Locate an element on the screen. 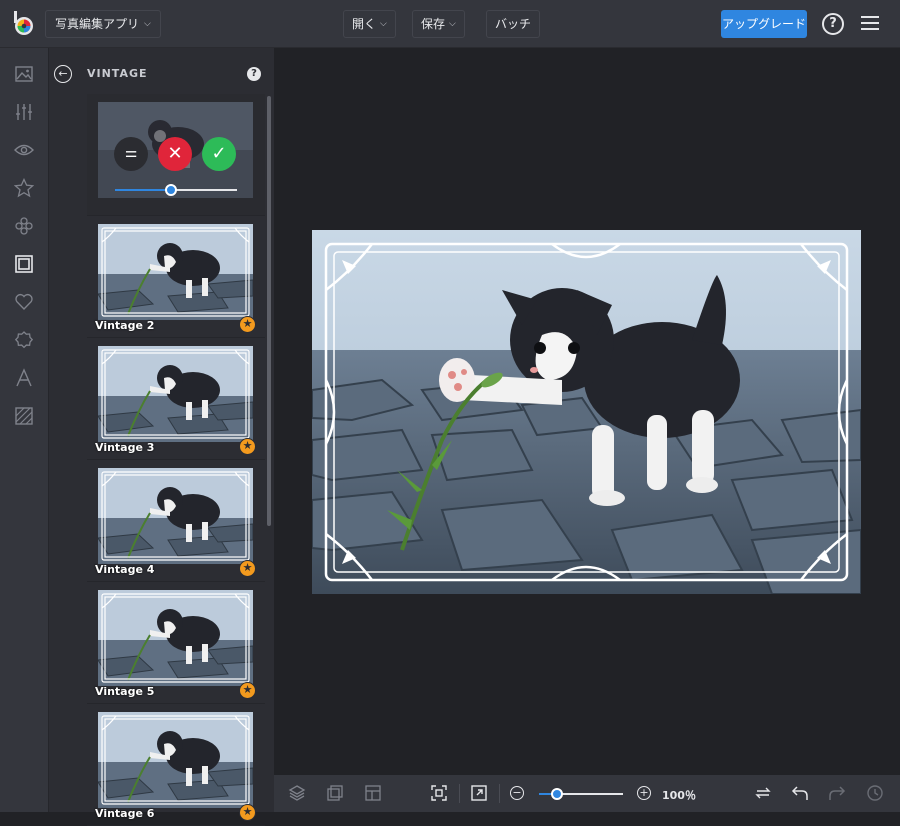 The image size is (900, 826). app-menu-dropdown: 写真編集アプリ ⌵ is located at coordinates (103, 24).